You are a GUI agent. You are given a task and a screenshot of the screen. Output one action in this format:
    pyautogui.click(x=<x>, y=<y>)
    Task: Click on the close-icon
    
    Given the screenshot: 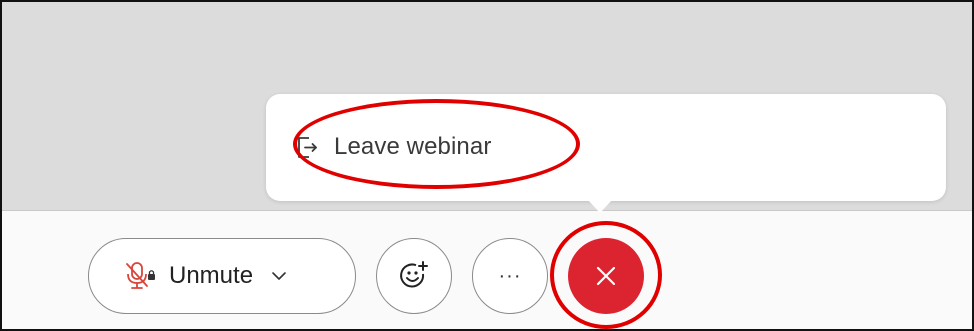 What is the action you would take?
    pyautogui.click(x=606, y=276)
    